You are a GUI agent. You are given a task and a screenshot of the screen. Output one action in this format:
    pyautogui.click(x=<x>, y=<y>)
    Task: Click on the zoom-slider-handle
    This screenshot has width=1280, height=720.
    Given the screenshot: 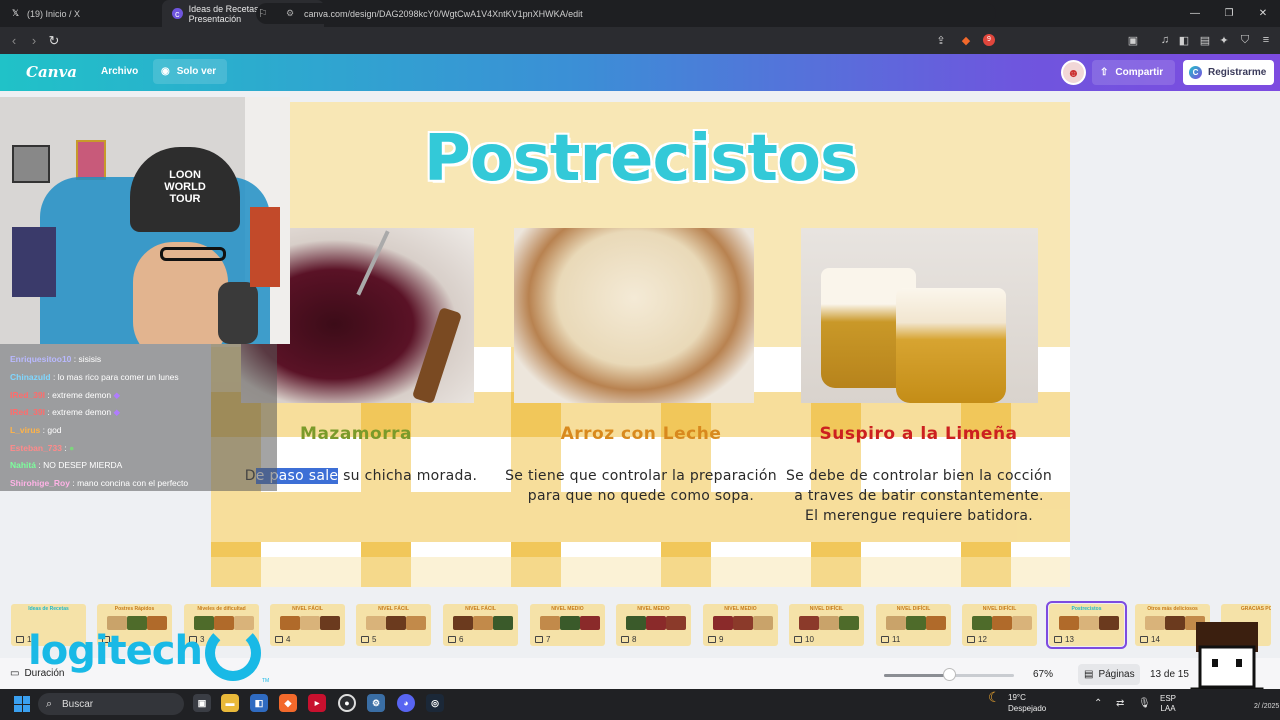 What is the action you would take?
    pyautogui.click(x=949, y=674)
    